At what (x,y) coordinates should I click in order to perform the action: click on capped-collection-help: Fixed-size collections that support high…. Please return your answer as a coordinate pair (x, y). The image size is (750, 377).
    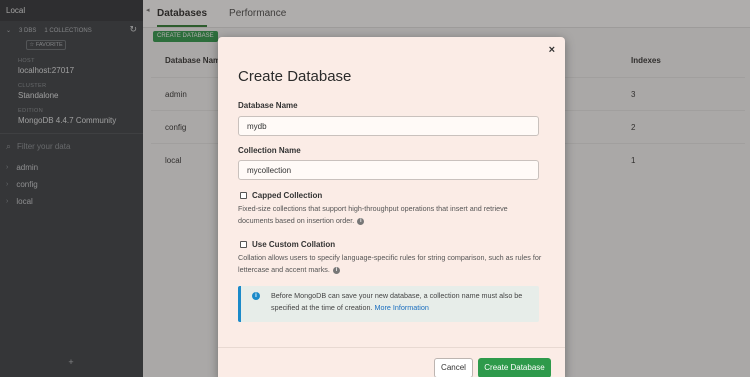
    Looking at the image, I should click on (390, 215).